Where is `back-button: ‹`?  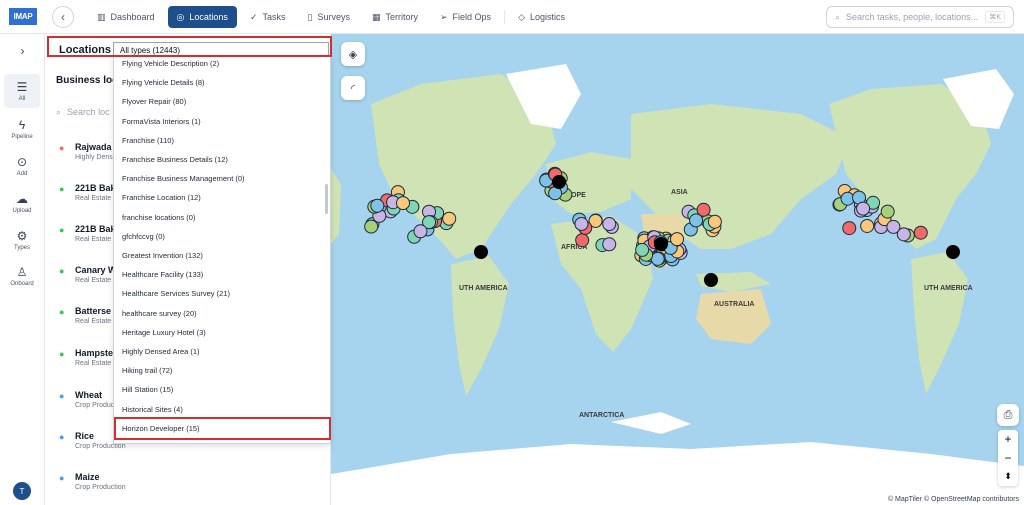
back-button: ‹ is located at coordinates (63, 17).